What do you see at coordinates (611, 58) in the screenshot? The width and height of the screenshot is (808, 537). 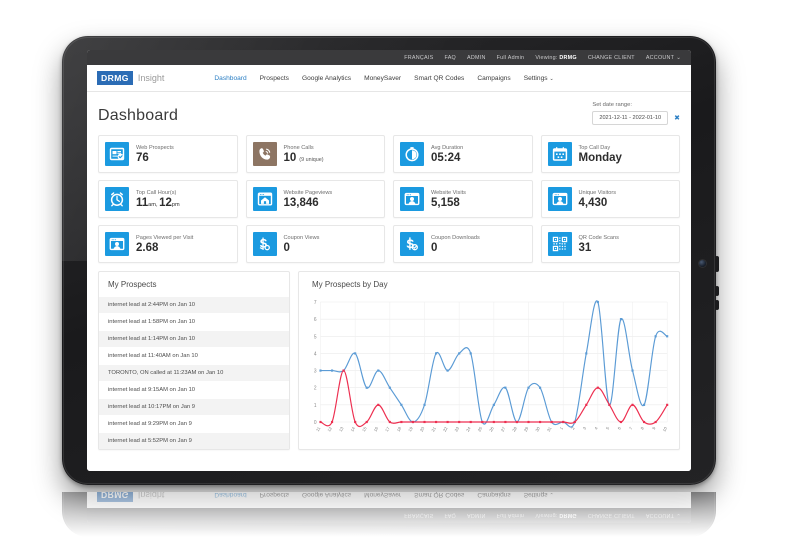 I see `change-client-link: CHANGE CLIENT` at bounding box center [611, 58].